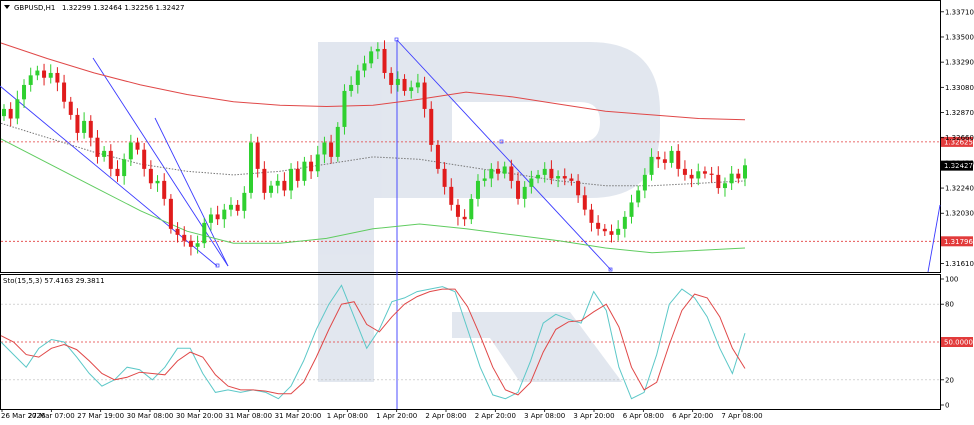 The height and width of the screenshot is (425, 974). I want to click on price-tick-label: 1.32660, so click(959, 138).